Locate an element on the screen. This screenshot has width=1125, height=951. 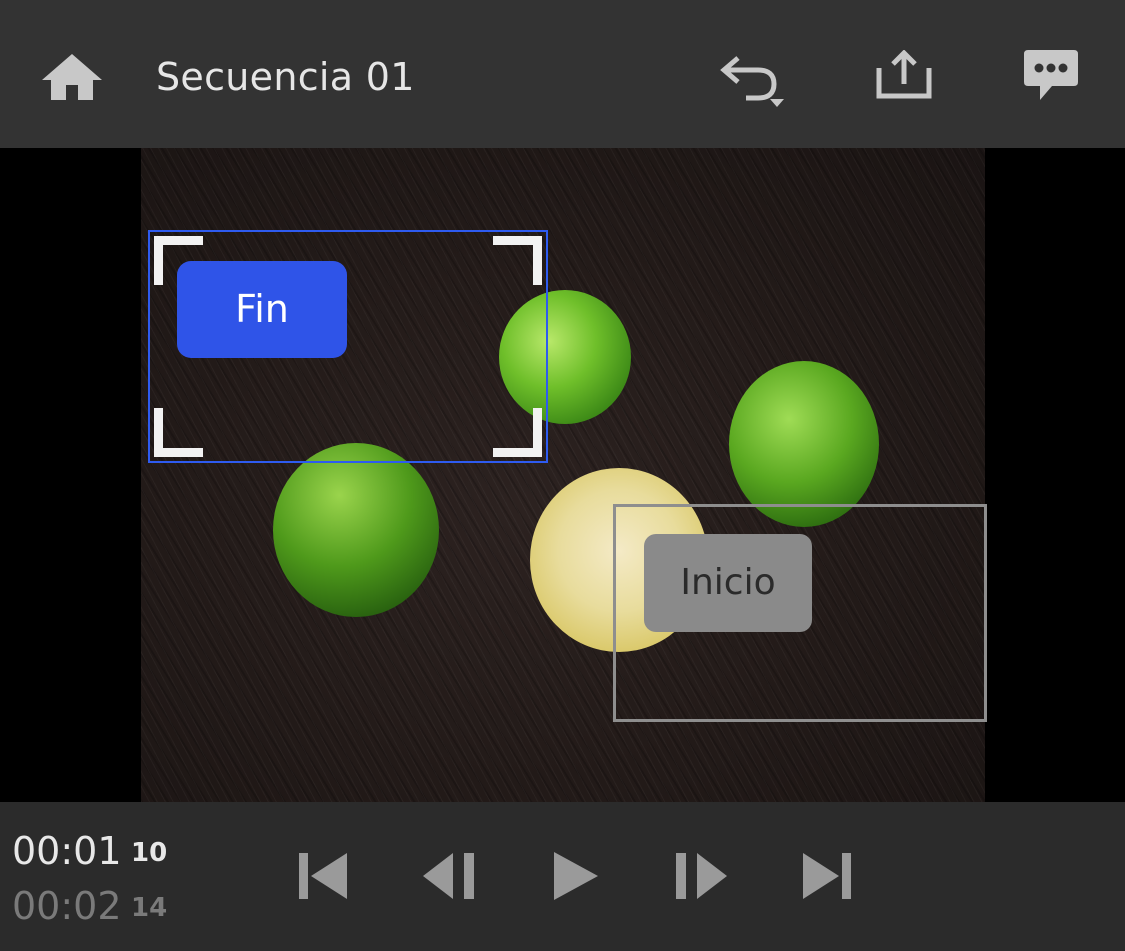
step-back-icon is located at coordinates (449, 876).